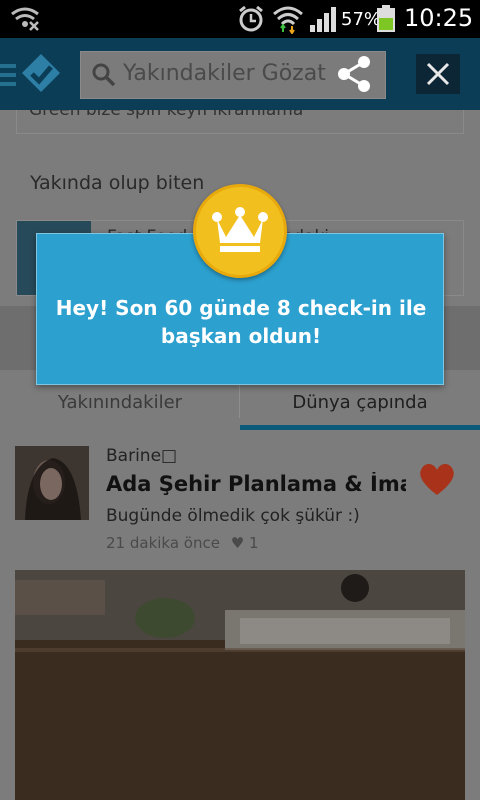 The image size is (480, 800). What do you see at coordinates (166, 115) in the screenshot?
I see `top-card-text: Green bize spin keyfi ikramlama` at bounding box center [166, 115].